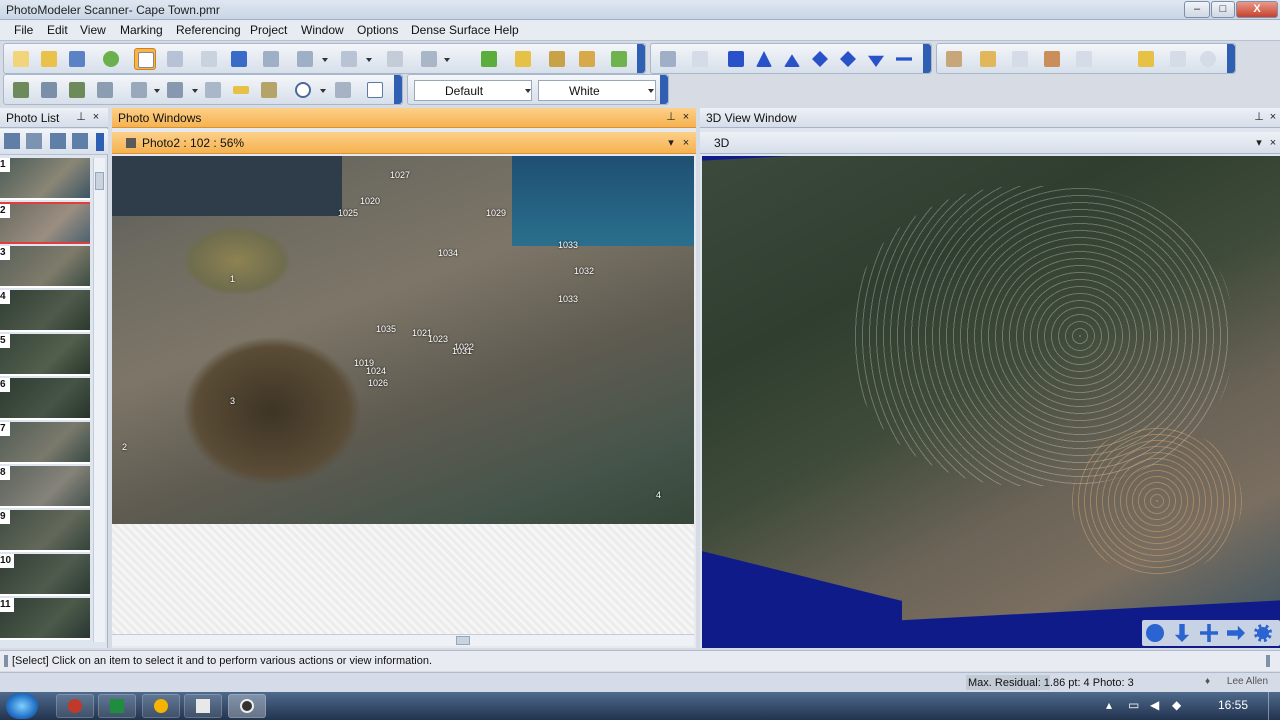 This screenshot has height=720, width=1280. I want to click on photo-horizontal-scrollbar, so click(403, 640).